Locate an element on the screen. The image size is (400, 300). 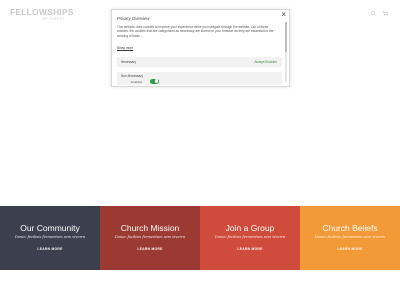
tile-title: Church Beliefs is located at coordinates (350, 228).